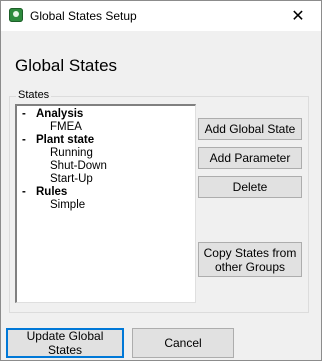  I want to click on tree-node-shut-down: Shut-Down, so click(78, 166).